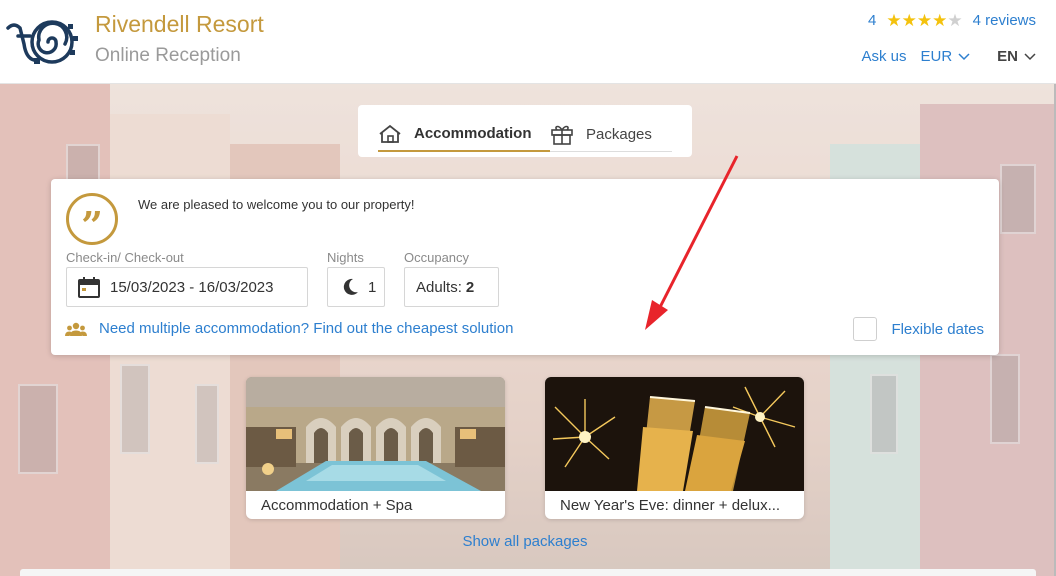 The image size is (1056, 576). What do you see at coordinates (937, 329) in the screenshot?
I see `flexible-dates-label: Flexible dates` at bounding box center [937, 329].